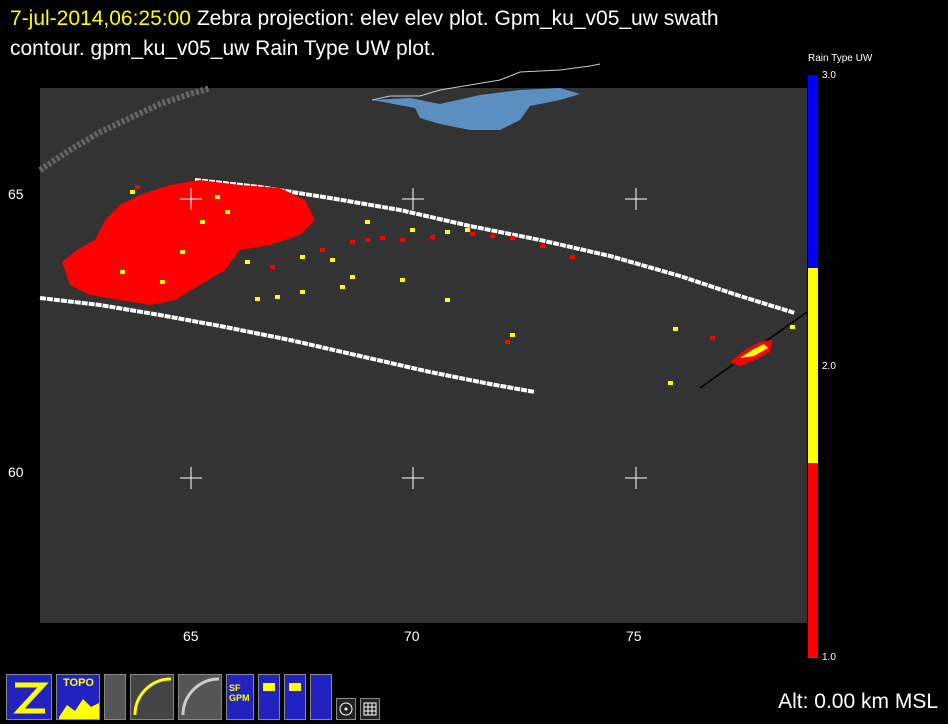 The height and width of the screenshot is (724, 948). What do you see at coordinates (240, 697) in the screenshot?
I see `sfgpm-icon: SF GPM` at bounding box center [240, 697].